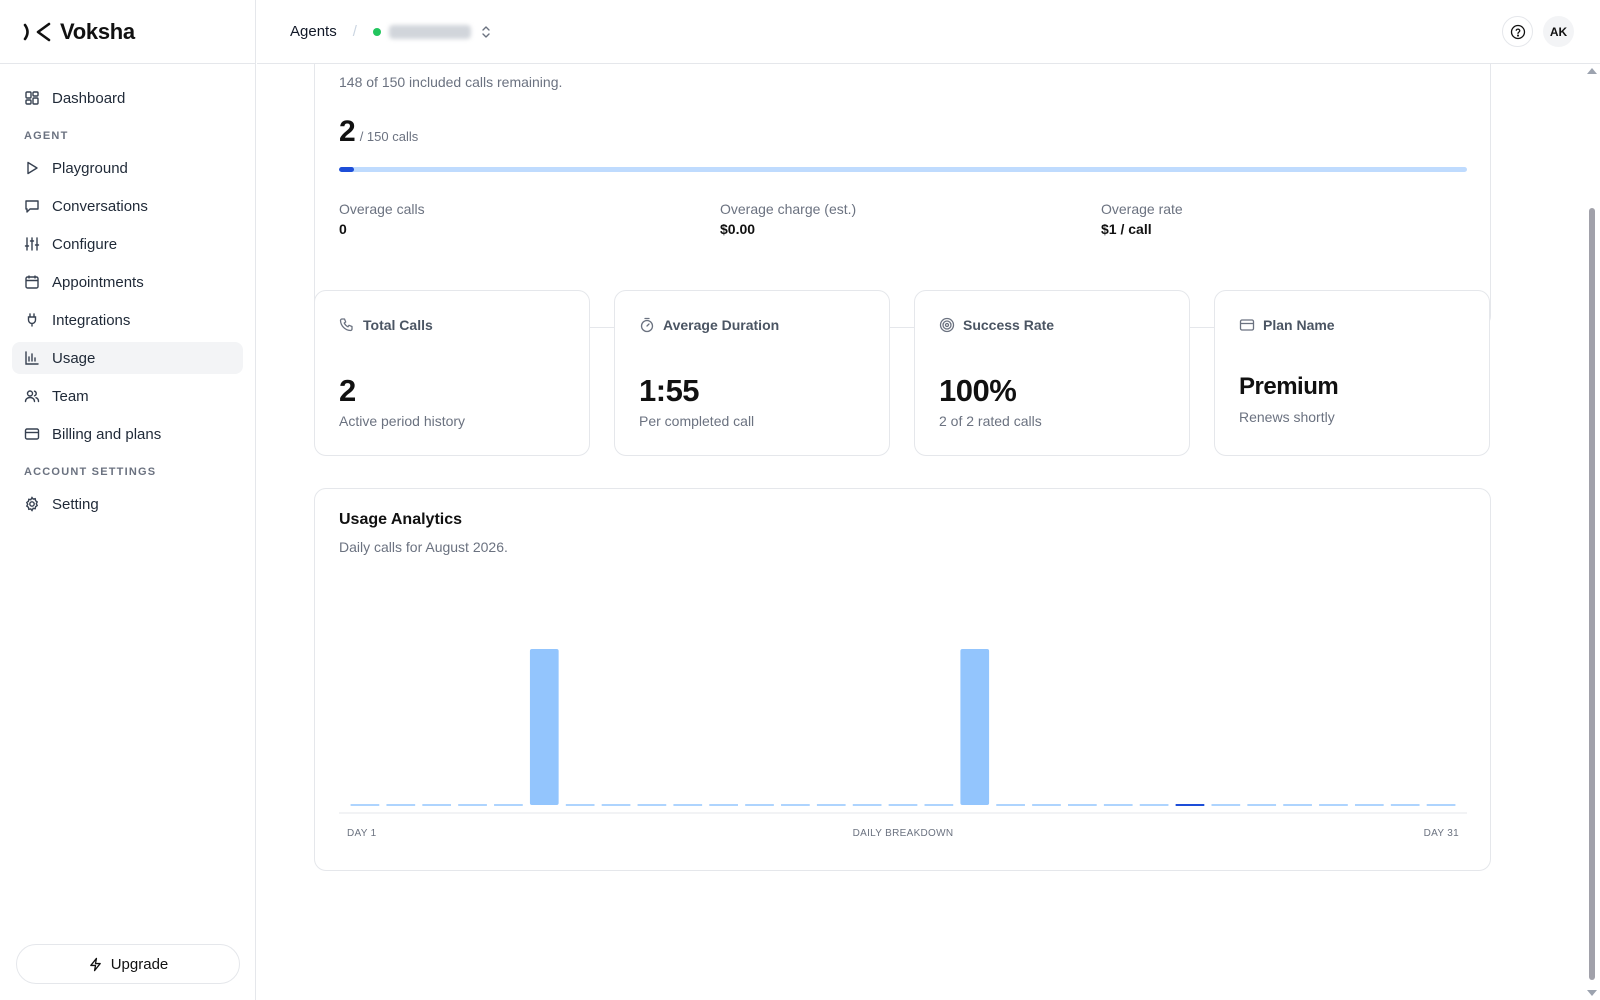 The image size is (1600, 1000). Describe the element at coordinates (1142, 219) in the screenshot. I see `overage-rate: Overage rate $1 / call` at that location.